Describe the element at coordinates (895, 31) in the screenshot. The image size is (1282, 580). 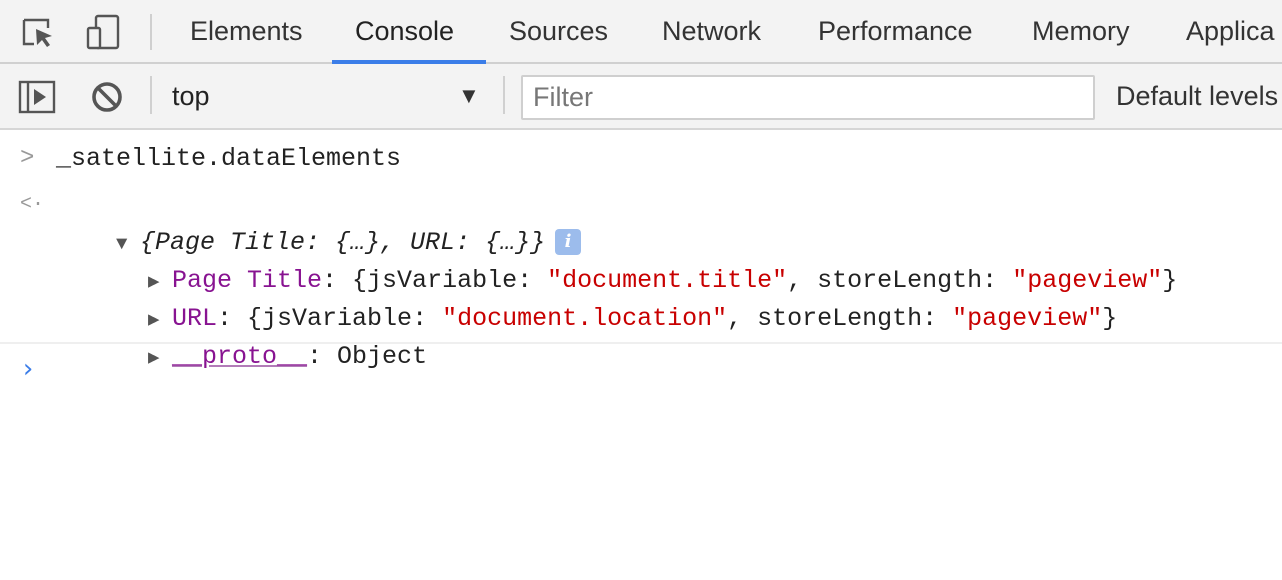
I see `tab-performance: Performance` at that location.